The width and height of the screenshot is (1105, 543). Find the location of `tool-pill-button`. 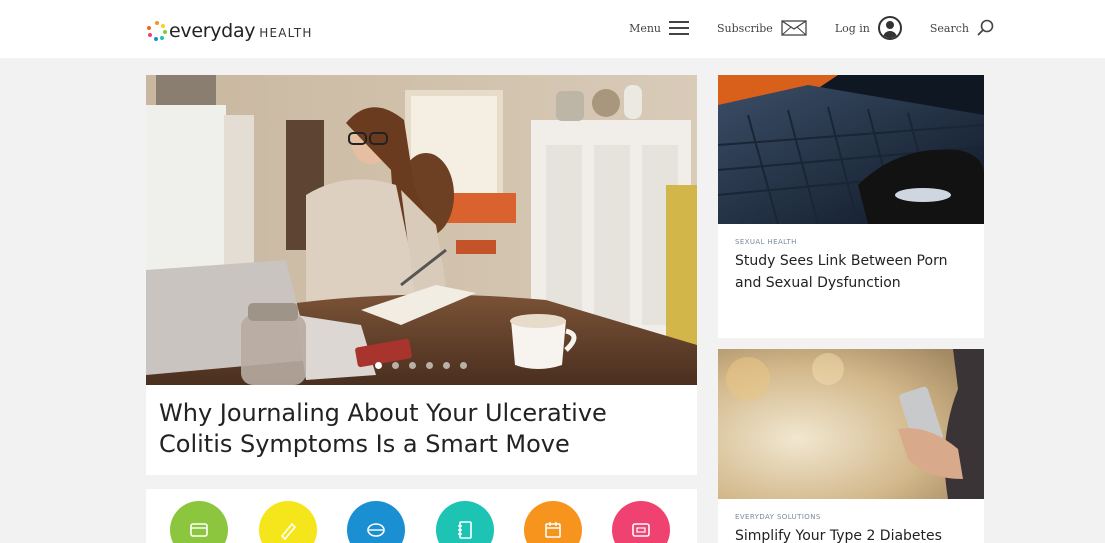

tool-pill-button is located at coordinates (376, 522).